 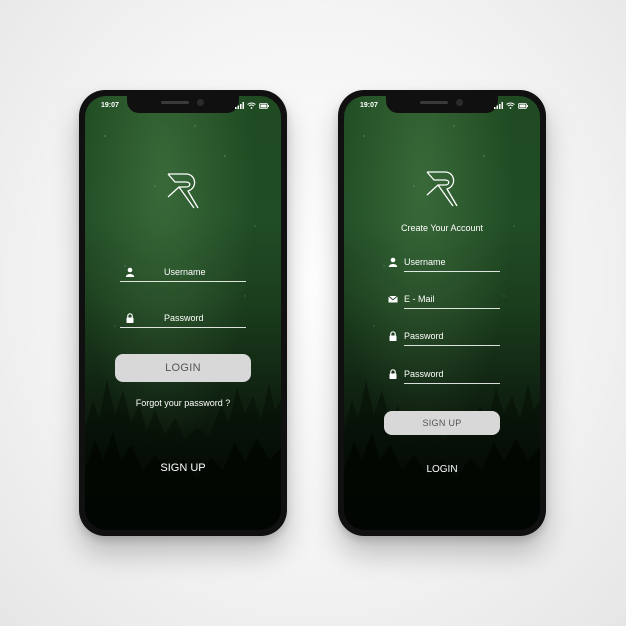 I want to click on forgot-password-link: Forgot your password ?, so click(x=183, y=403).